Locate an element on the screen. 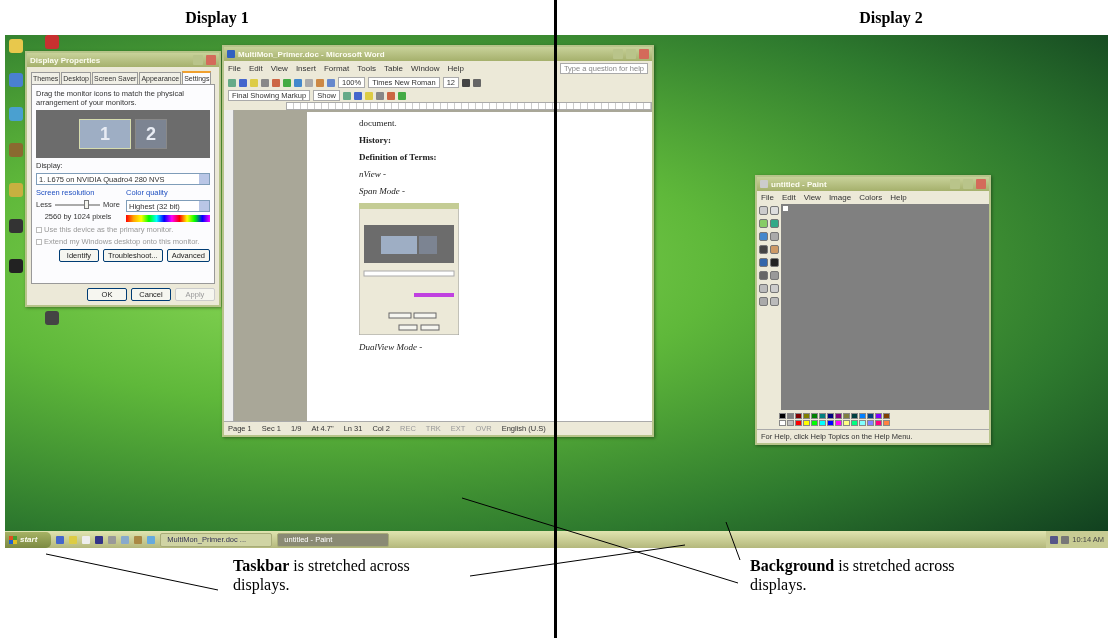 Image resolution: width=1108 pixels, height=638 pixels. windows-flag-icon is located at coordinates (13, 539).